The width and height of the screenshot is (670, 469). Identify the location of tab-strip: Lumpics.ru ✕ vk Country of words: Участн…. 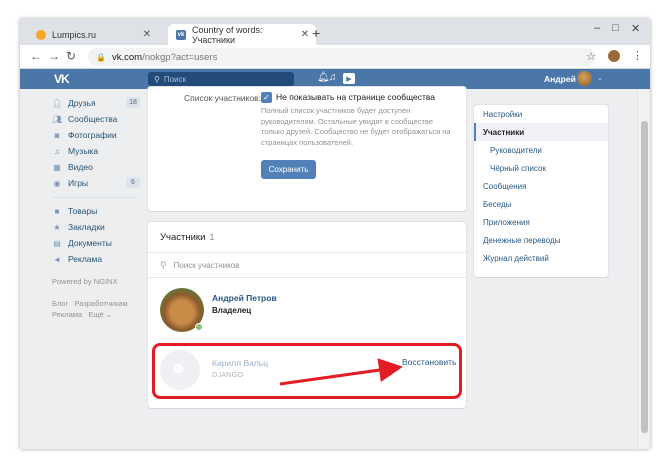
(335, 32).